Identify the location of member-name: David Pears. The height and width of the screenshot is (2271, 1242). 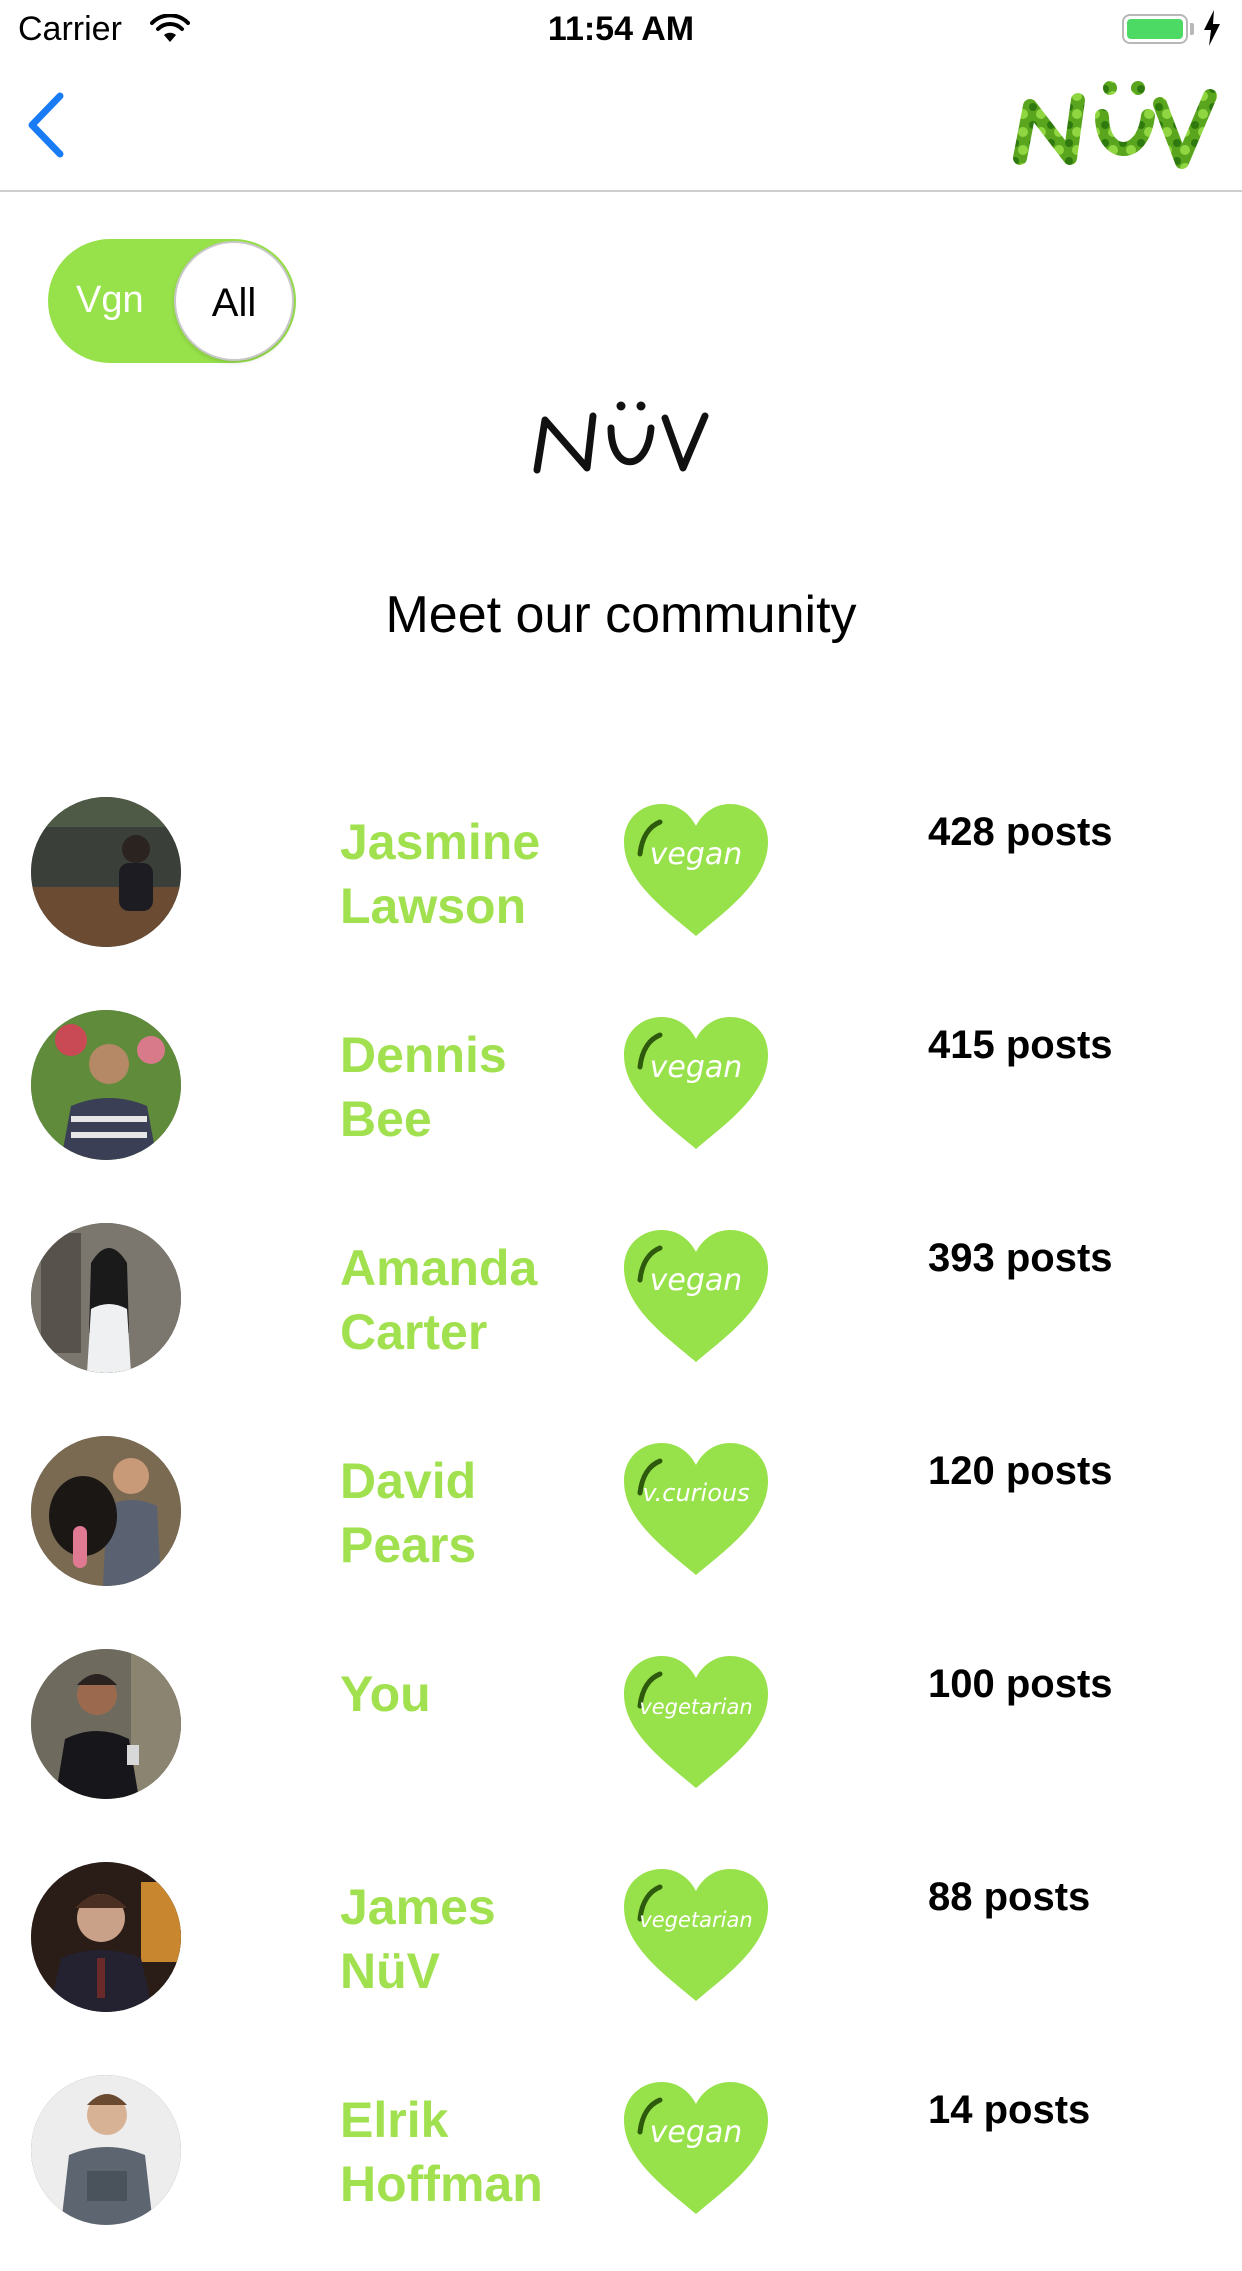
(470, 1513).